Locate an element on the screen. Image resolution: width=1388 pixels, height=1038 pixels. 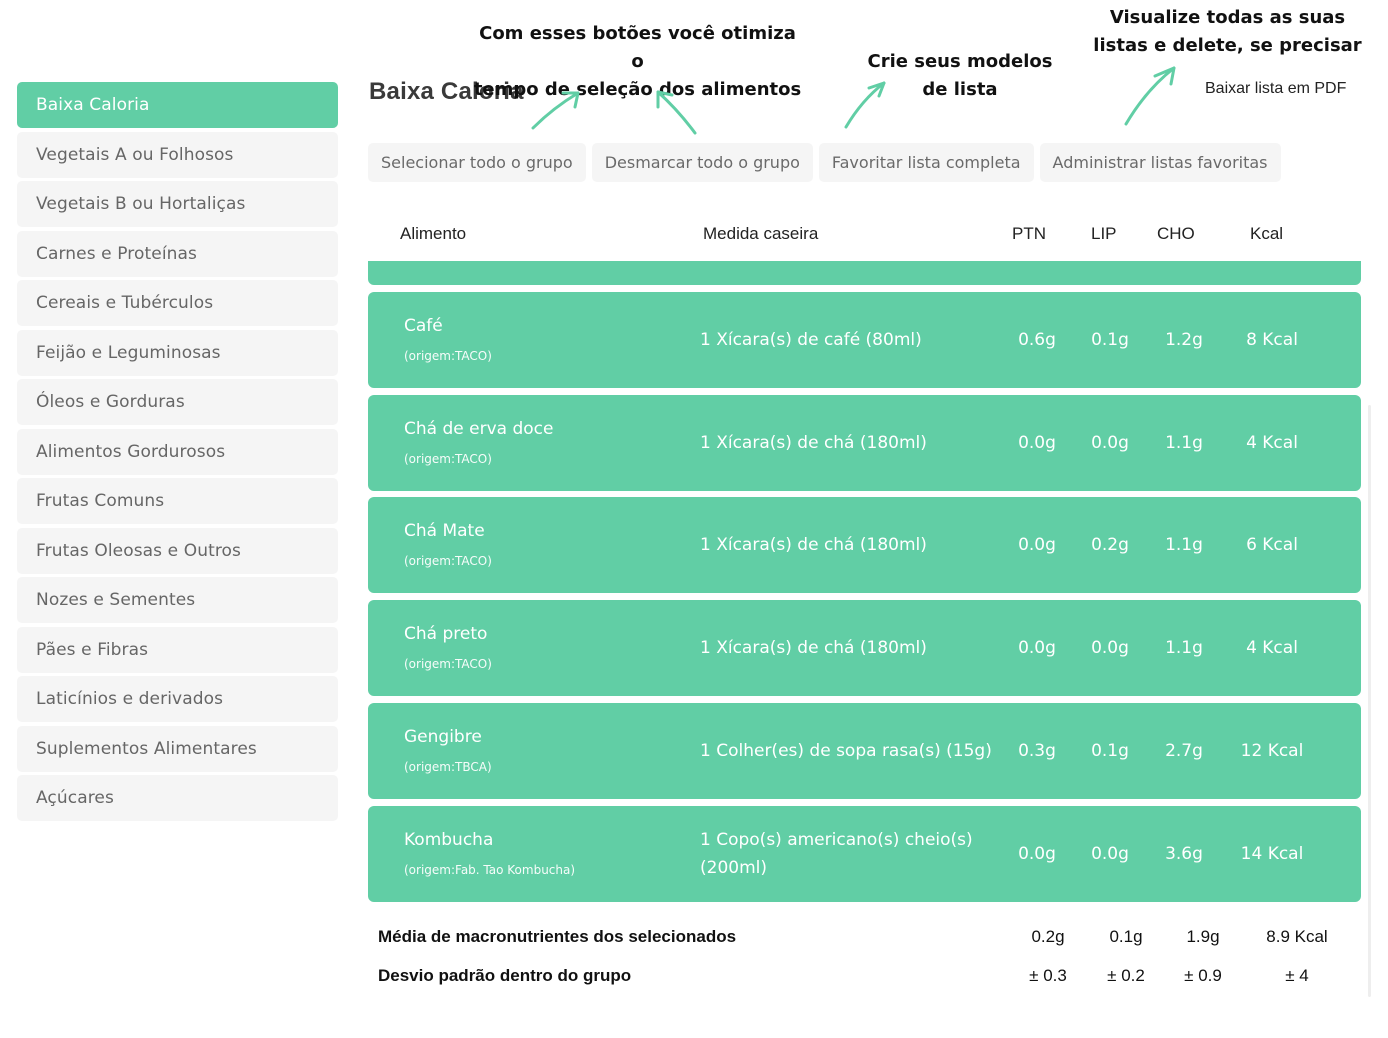
food-measure: 1 Colher(es) de sopa rasa(s) (15g) is located at coordinates (846, 750).